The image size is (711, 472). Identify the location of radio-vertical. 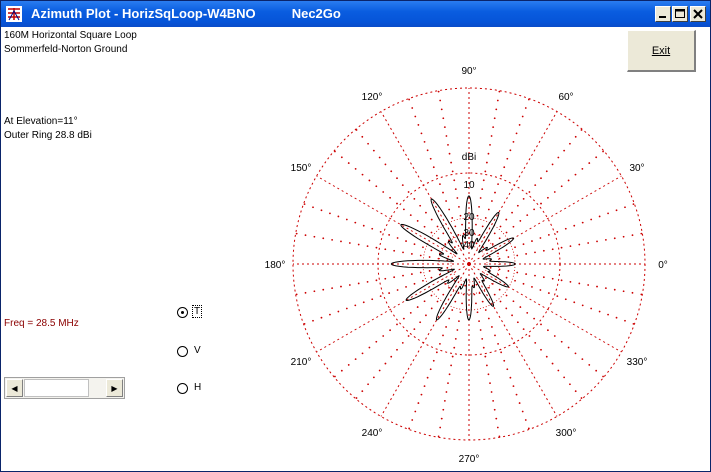
(182, 351).